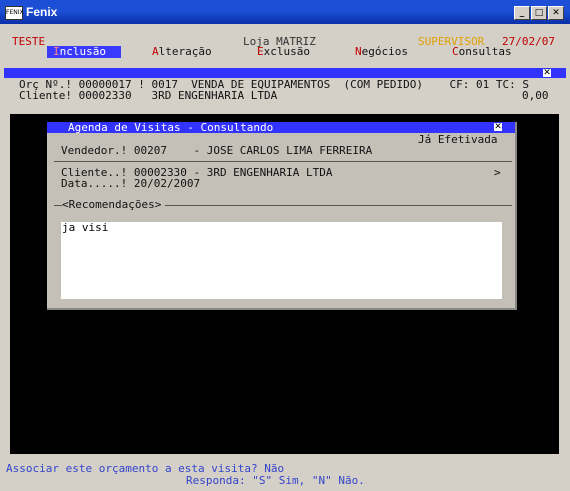 This screenshot has width=570, height=491. What do you see at coordinates (85, 227) in the screenshot?
I see `recomendacoes-text: ja visi` at bounding box center [85, 227].